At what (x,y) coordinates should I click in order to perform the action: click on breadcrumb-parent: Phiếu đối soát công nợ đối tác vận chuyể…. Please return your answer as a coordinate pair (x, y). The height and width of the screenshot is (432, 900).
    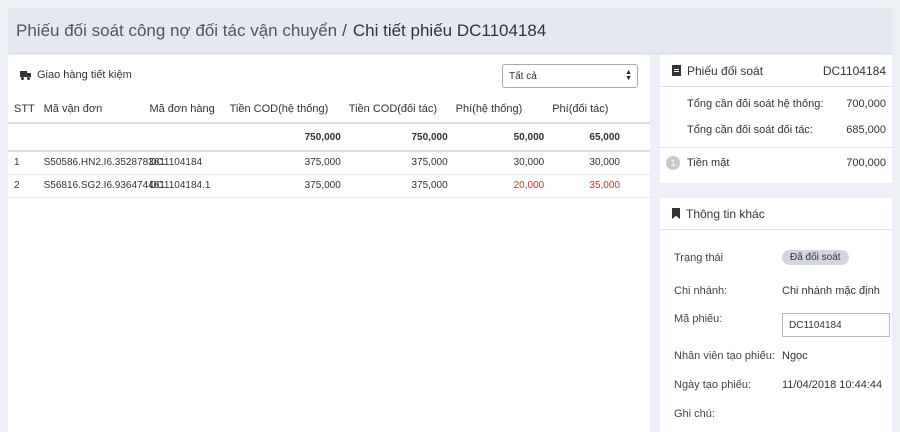
    Looking at the image, I should click on (176, 31).